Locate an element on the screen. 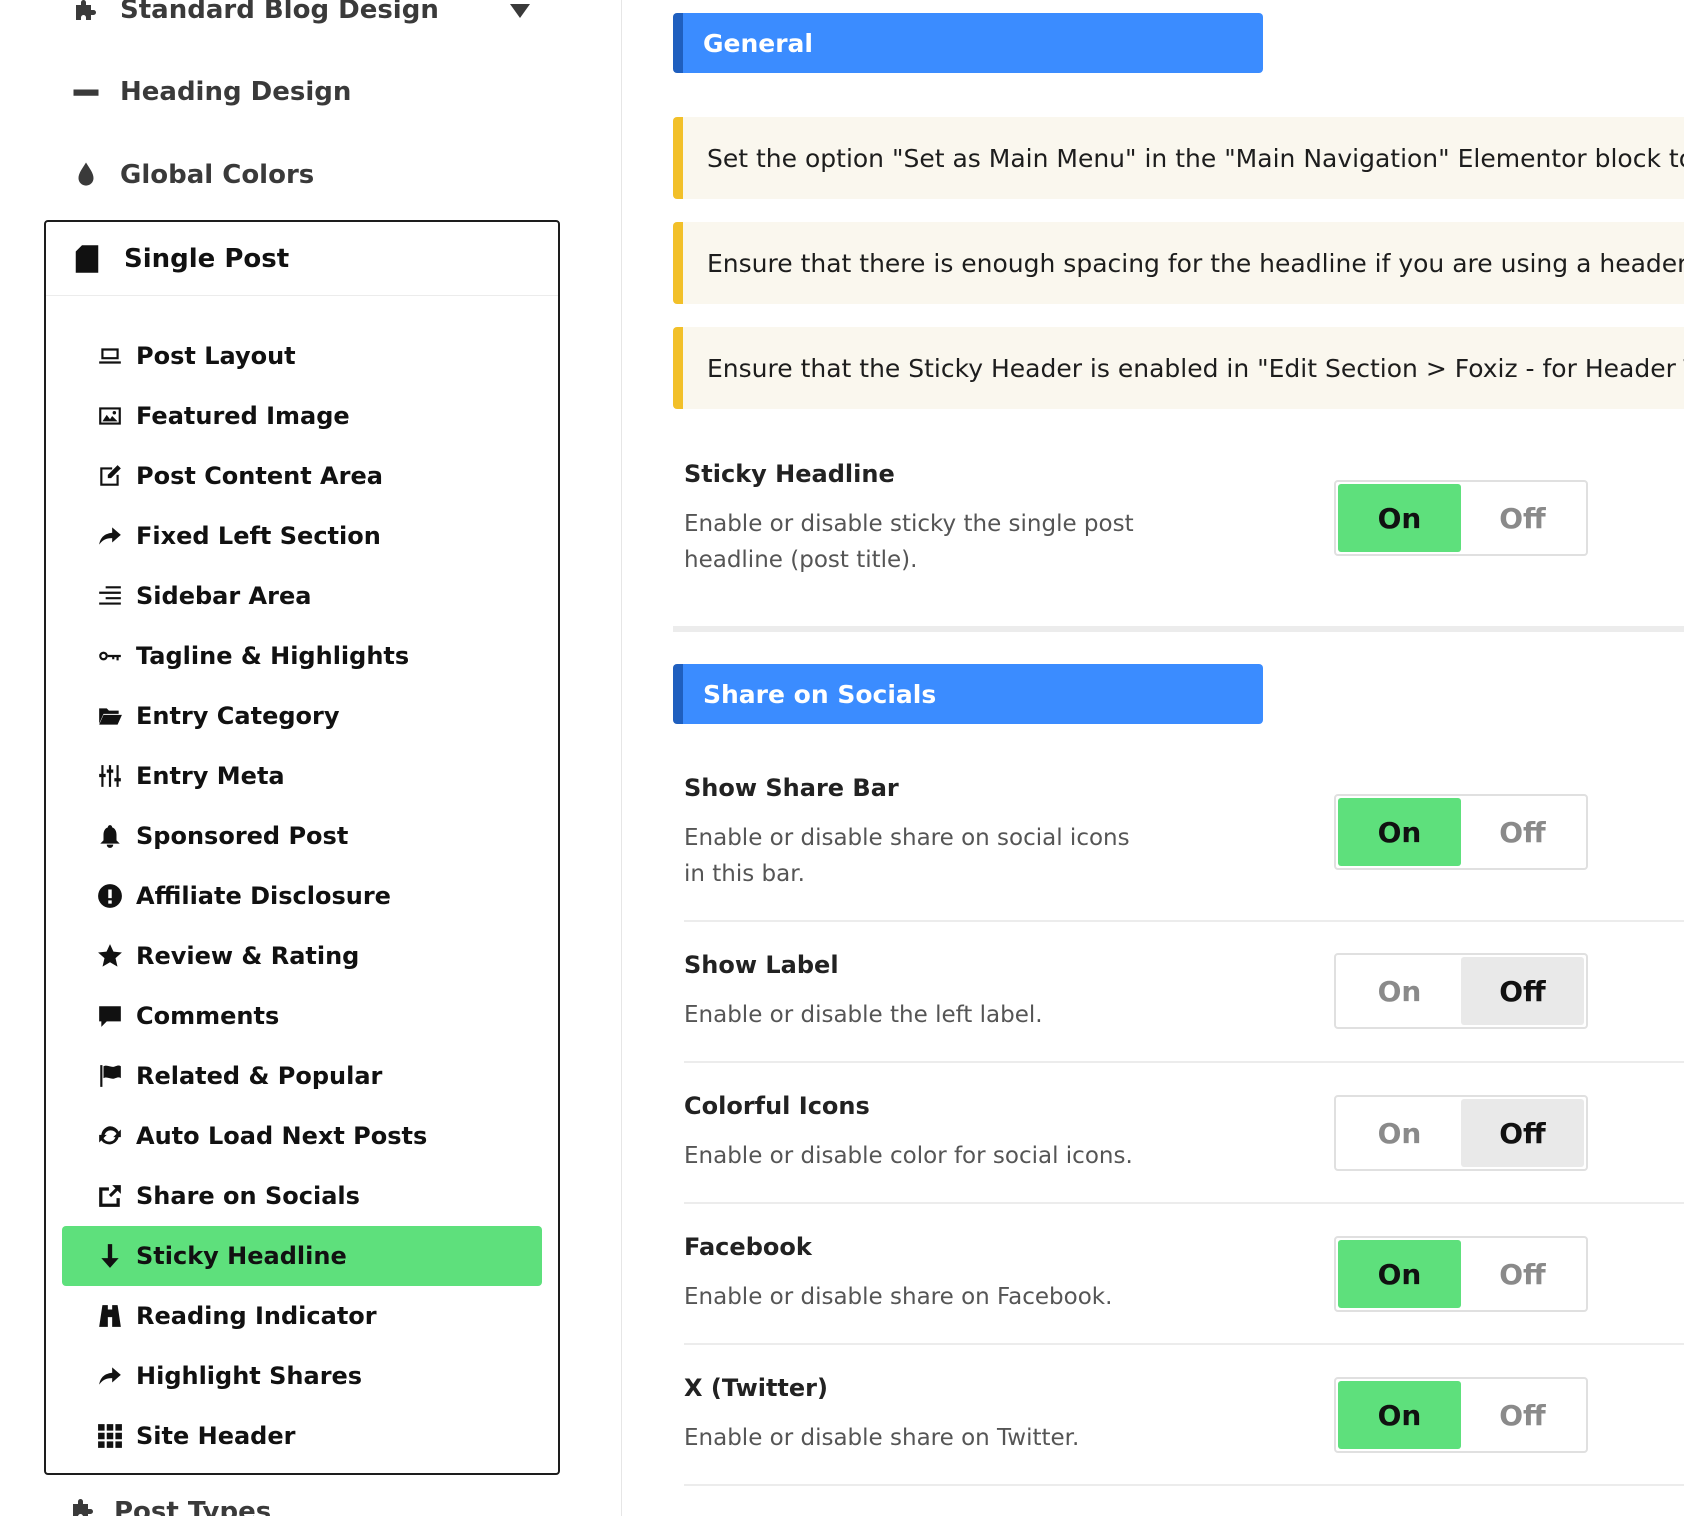  sidebar-item-global-colors: Global Colors is located at coordinates (191, 175).